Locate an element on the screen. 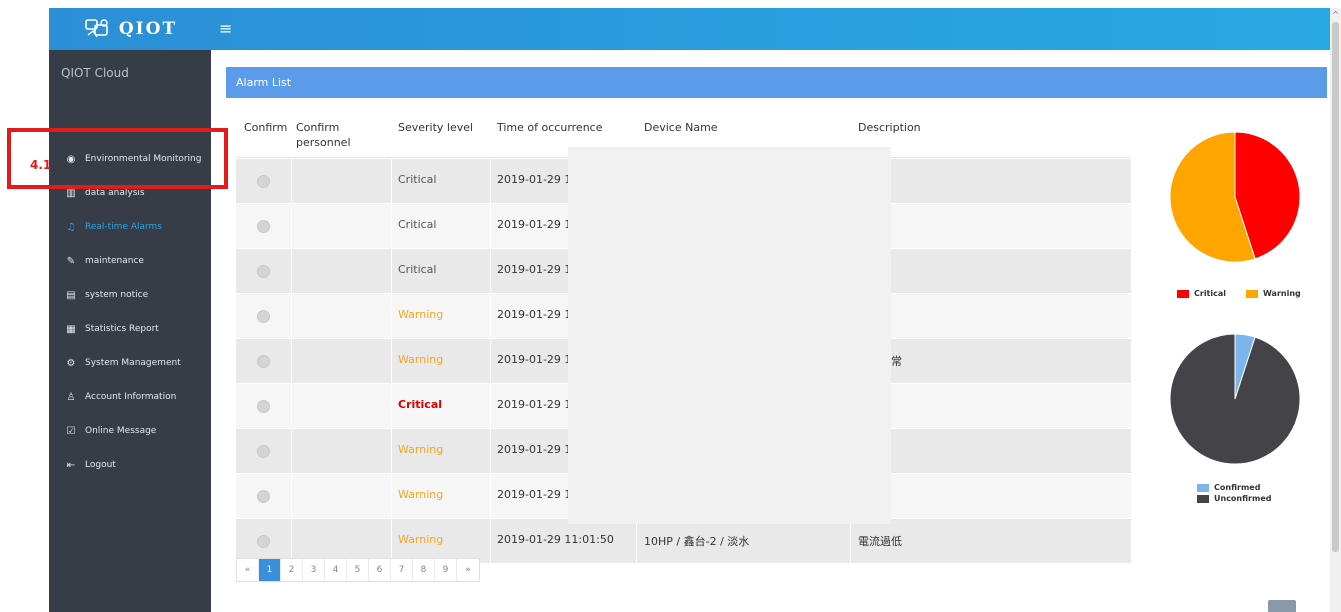 This screenshot has width=1341, height=612. time-cell: 2019-01-29 11:01:50 is located at coordinates (555, 539).